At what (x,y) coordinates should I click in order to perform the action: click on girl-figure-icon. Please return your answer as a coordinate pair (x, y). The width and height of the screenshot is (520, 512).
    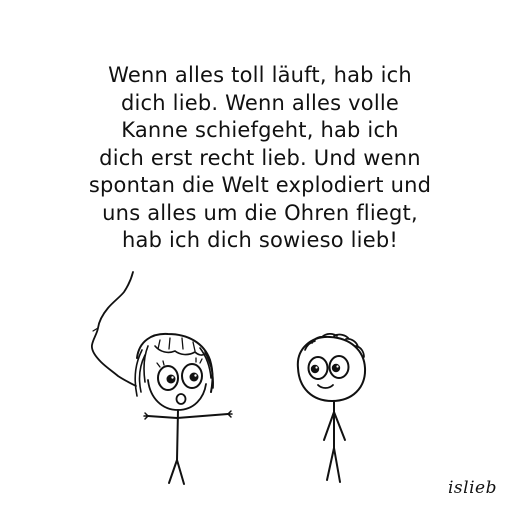
    Looking at the image, I should click on (183, 408).